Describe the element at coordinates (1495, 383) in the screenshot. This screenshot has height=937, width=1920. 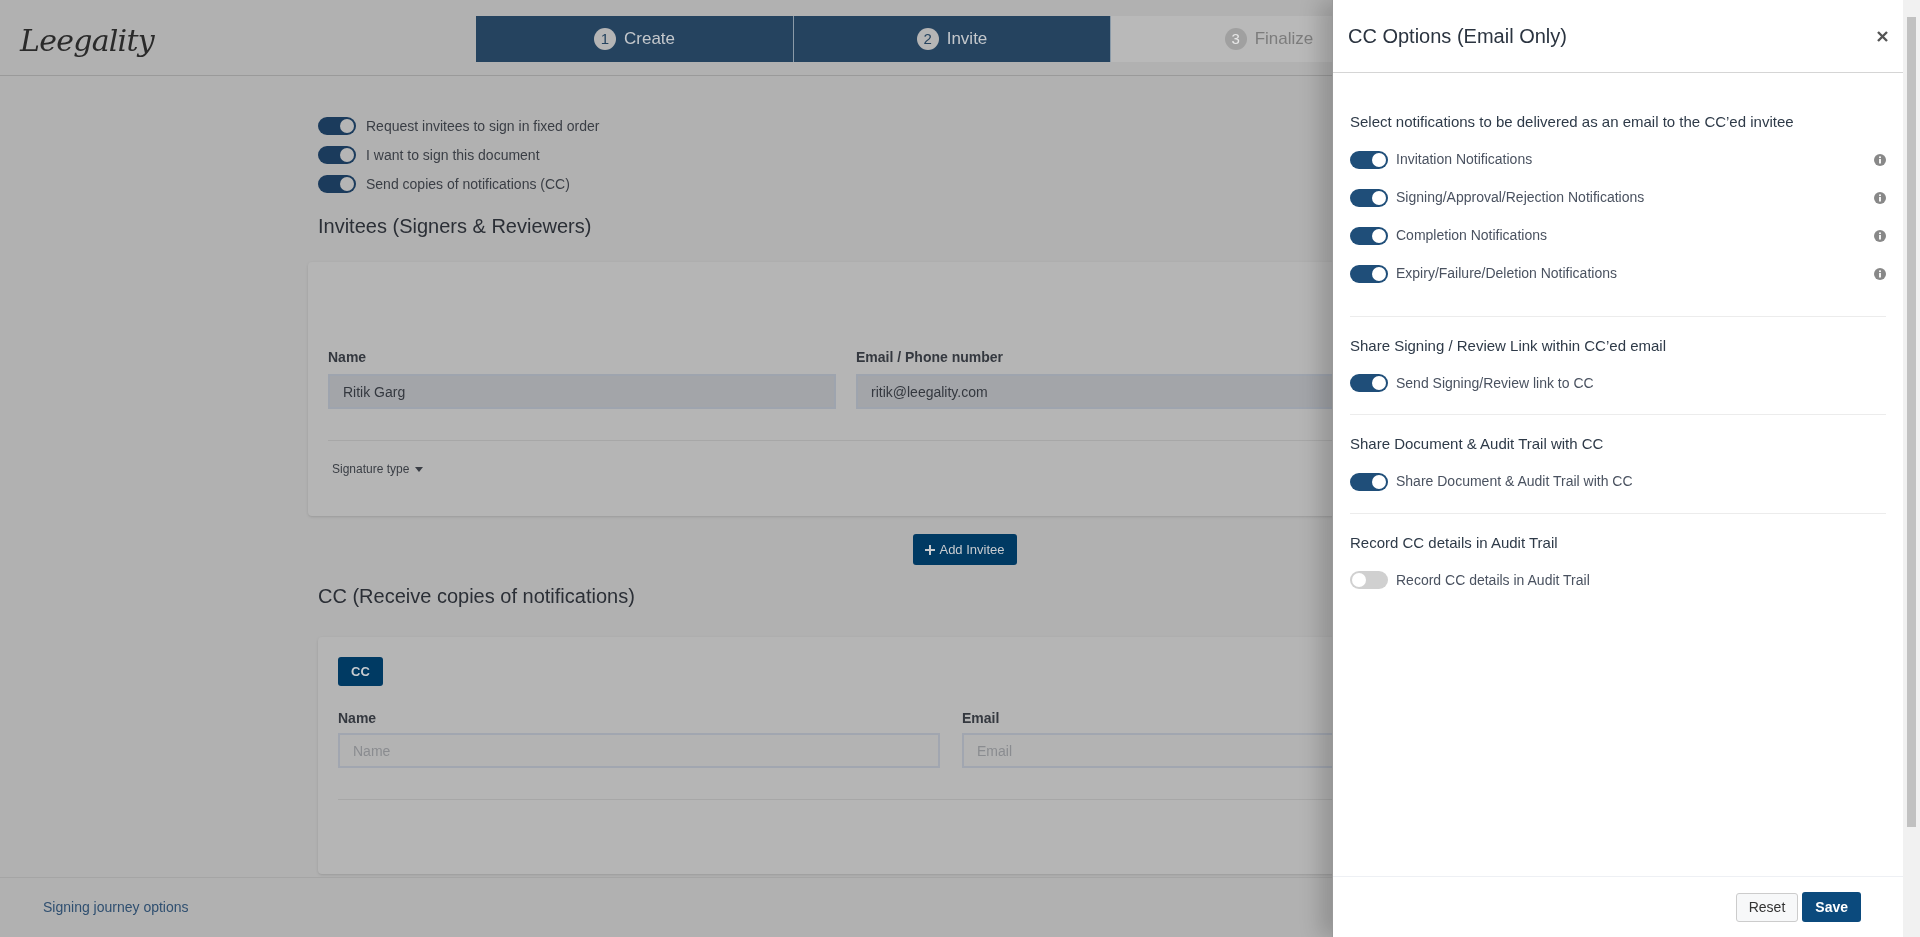
I see `toggle-label: Send Signing/Review link to CC` at that location.